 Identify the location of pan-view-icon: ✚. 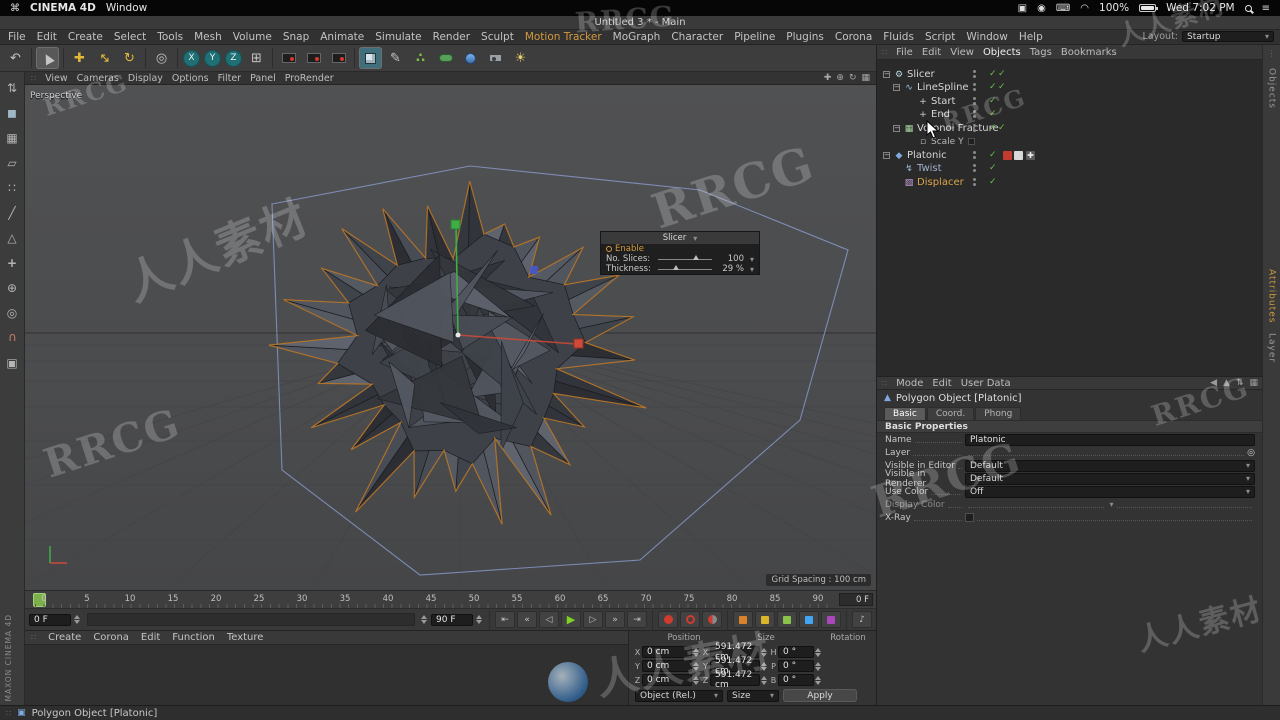
(828, 78).